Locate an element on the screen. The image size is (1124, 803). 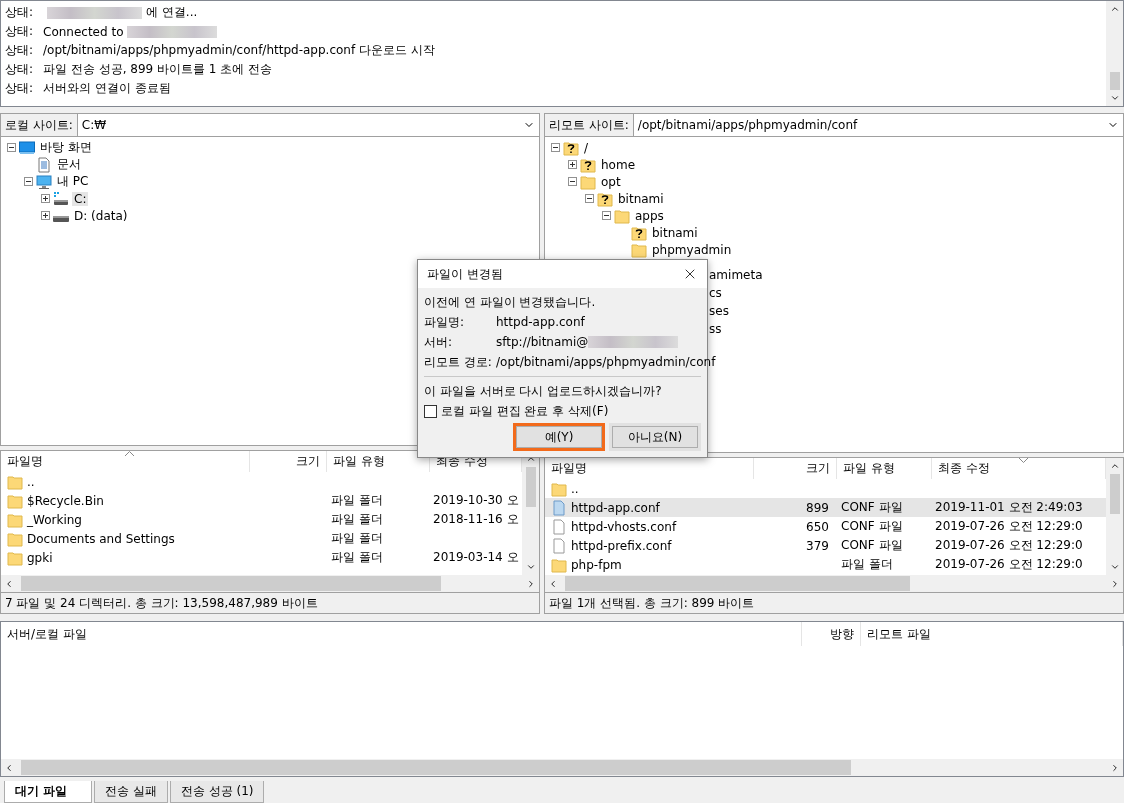
tree-item: amimeta is located at coordinates (736, 275).